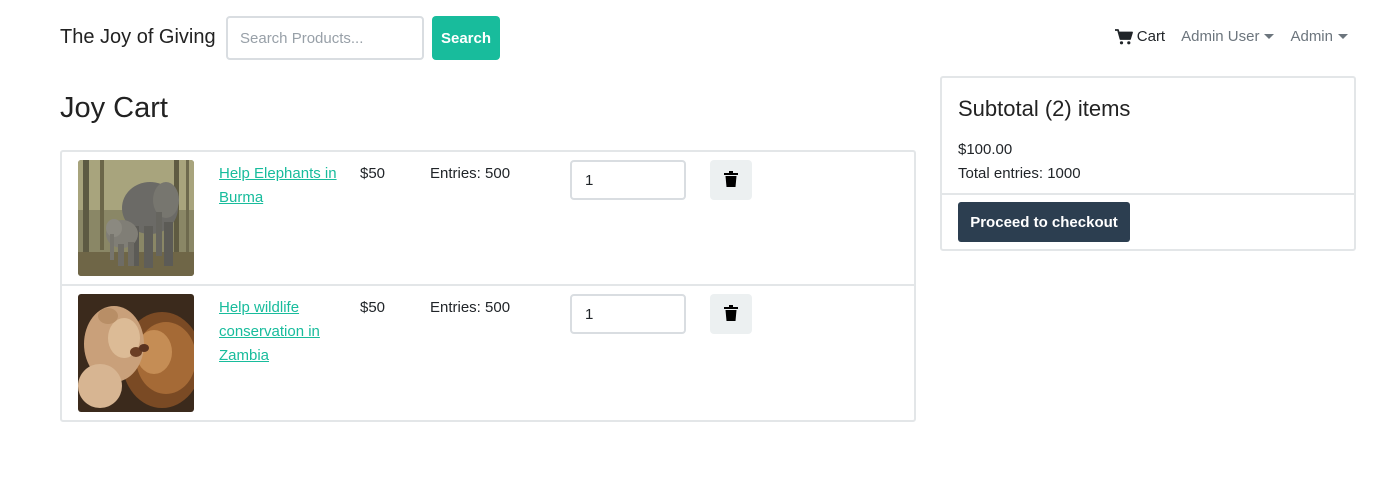  Describe the element at coordinates (1044, 222) in the screenshot. I see `checkout-button: Proceed to checkout` at that location.